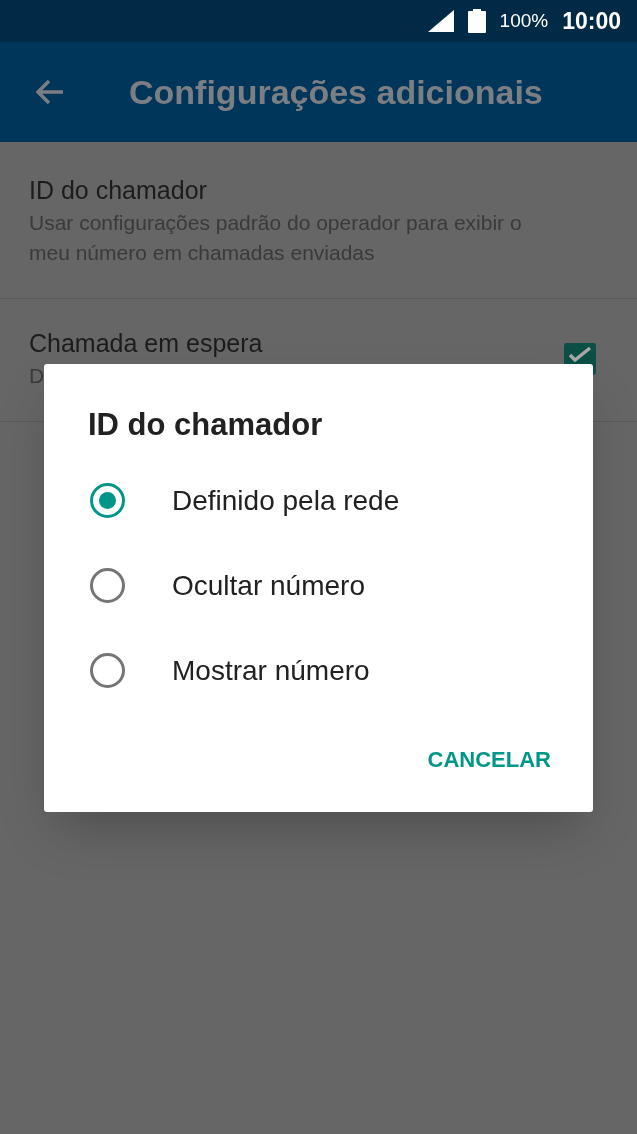 The width and height of the screenshot is (637, 1134). Describe the element at coordinates (476, 21) in the screenshot. I see `battery-icon` at that location.